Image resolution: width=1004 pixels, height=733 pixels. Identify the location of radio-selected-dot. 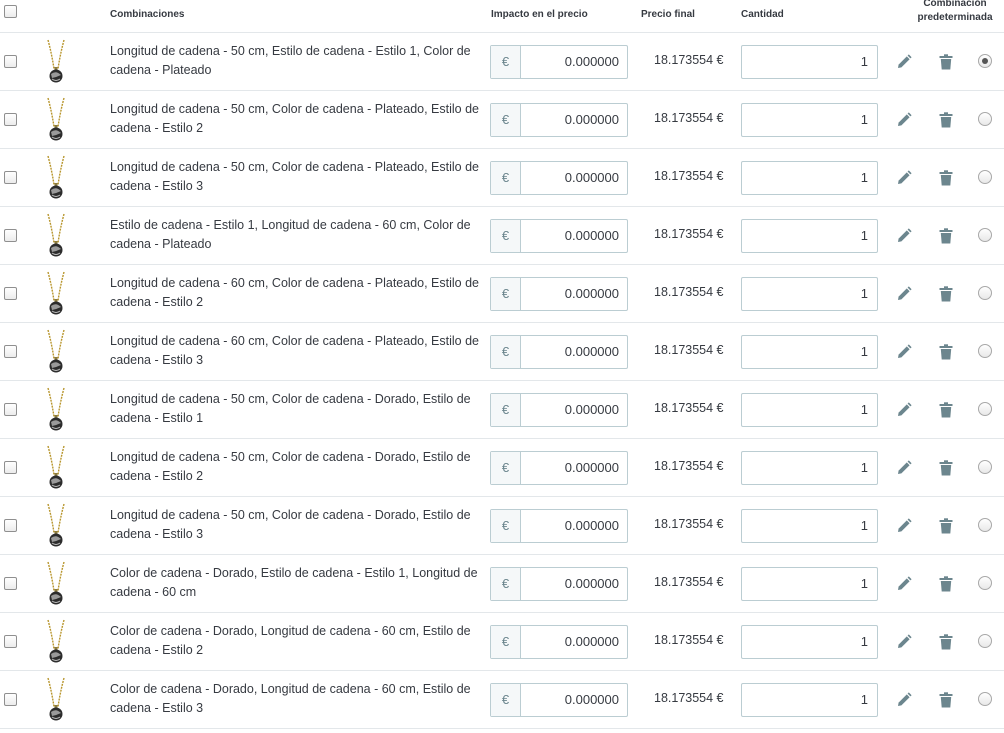
(985, 61).